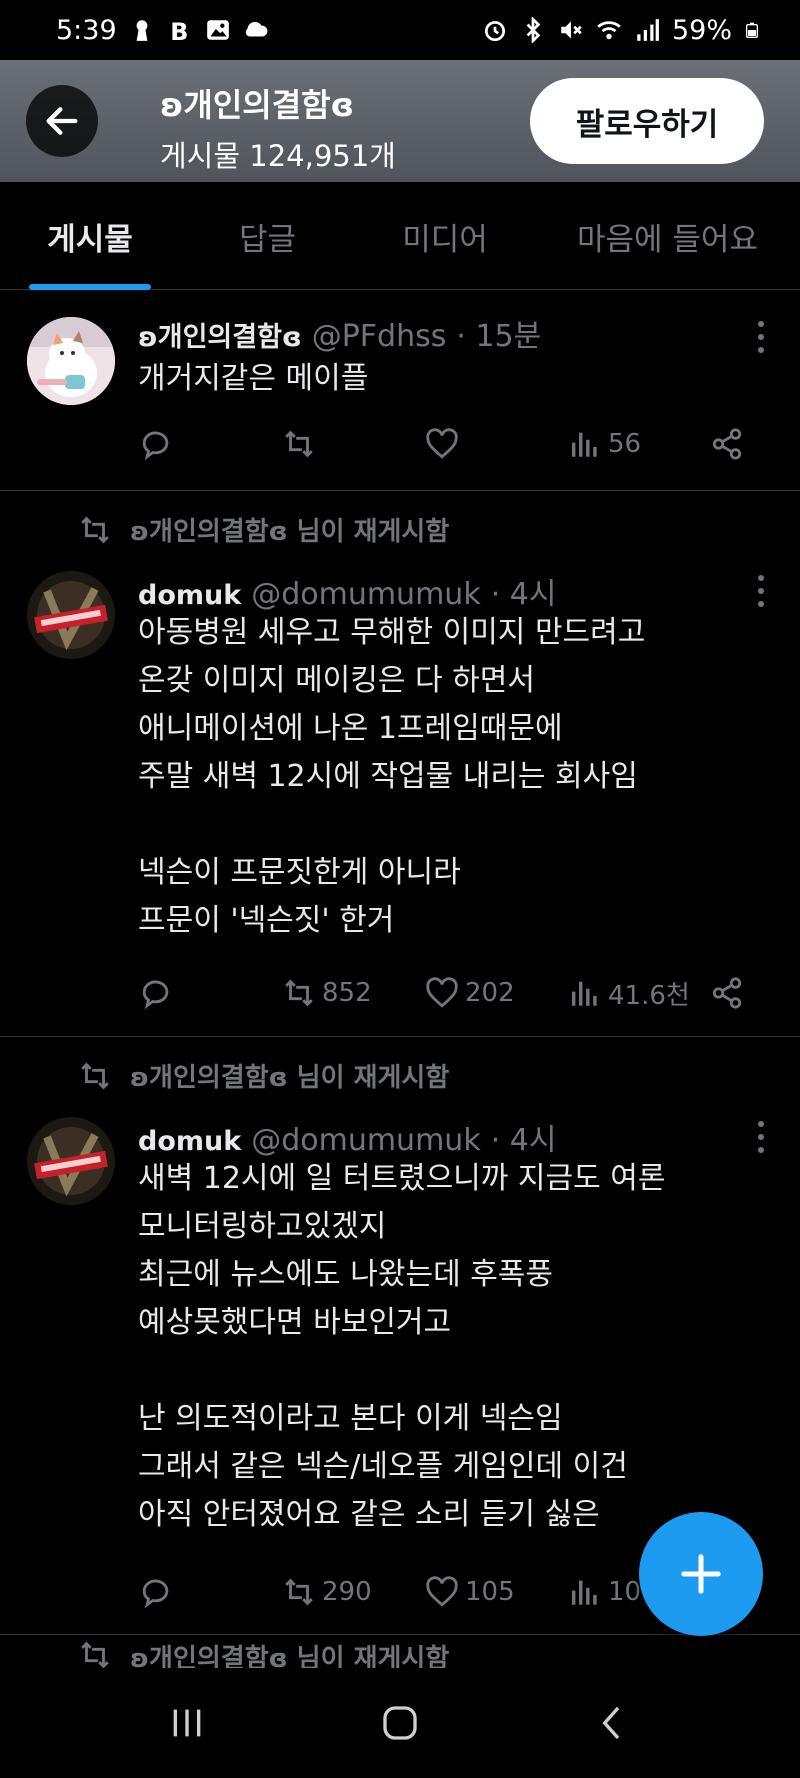 This screenshot has width=800, height=1778. I want to click on signal-icon, so click(648, 30).